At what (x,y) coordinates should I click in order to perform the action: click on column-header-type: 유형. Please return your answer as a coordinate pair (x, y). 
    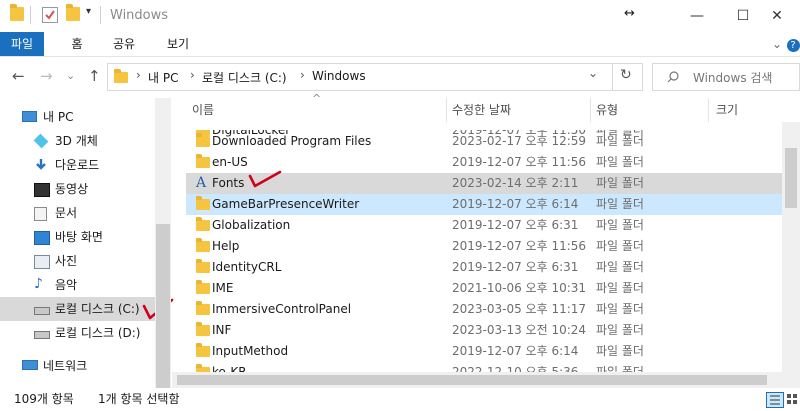
    Looking at the image, I should click on (651, 110).